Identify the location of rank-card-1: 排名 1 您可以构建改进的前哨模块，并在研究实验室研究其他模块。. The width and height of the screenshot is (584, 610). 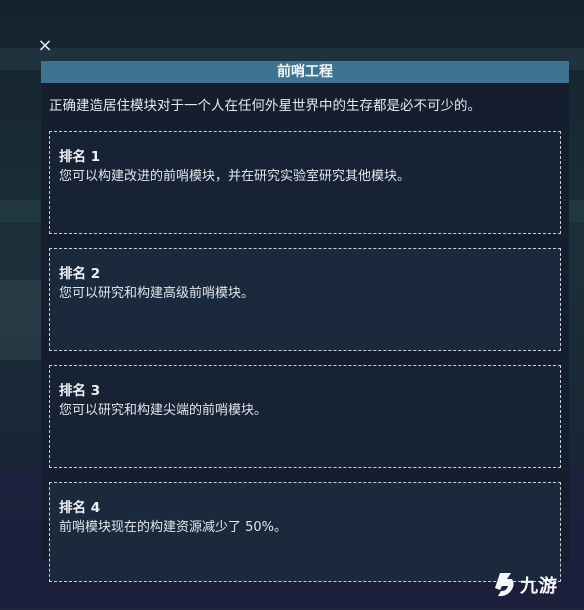
(305, 182).